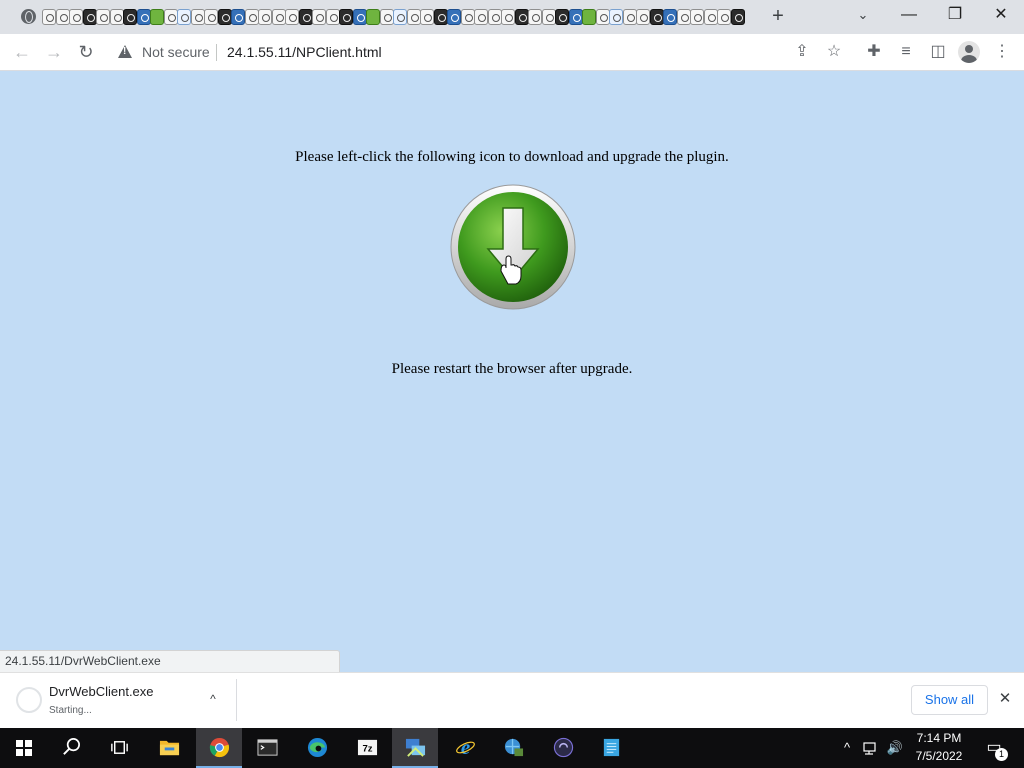 Image resolution: width=1024 pixels, height=768 pixels. What do you see at coordinates (871, 748) in the screenshot?
I see `network-icon` at bounding box center [871, 748].